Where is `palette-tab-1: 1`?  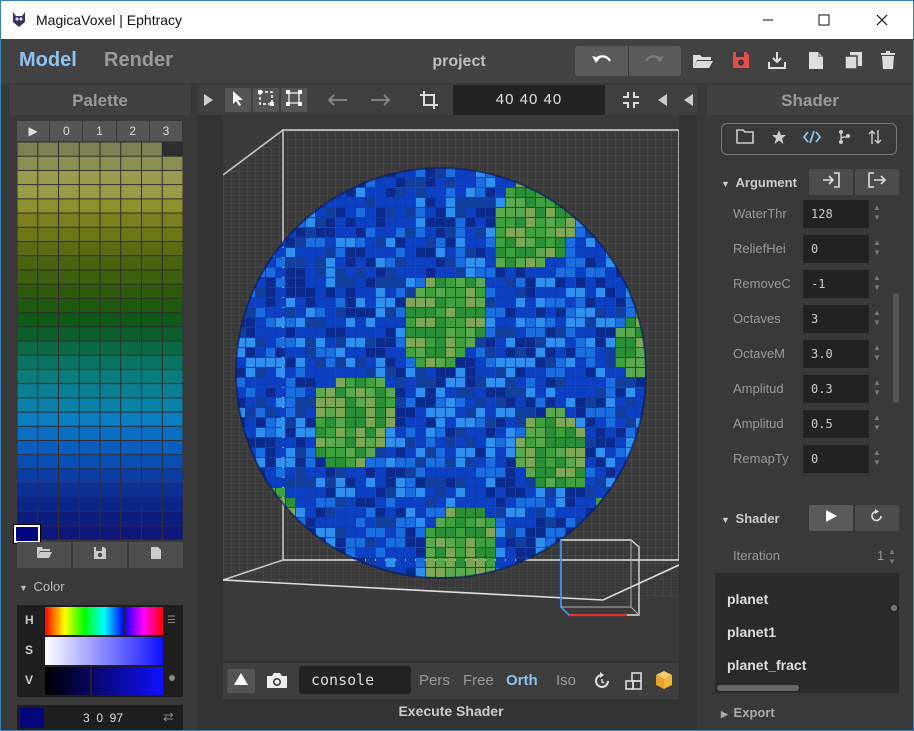
palette-tab-1: 1 is located at coordinates (100, 131).